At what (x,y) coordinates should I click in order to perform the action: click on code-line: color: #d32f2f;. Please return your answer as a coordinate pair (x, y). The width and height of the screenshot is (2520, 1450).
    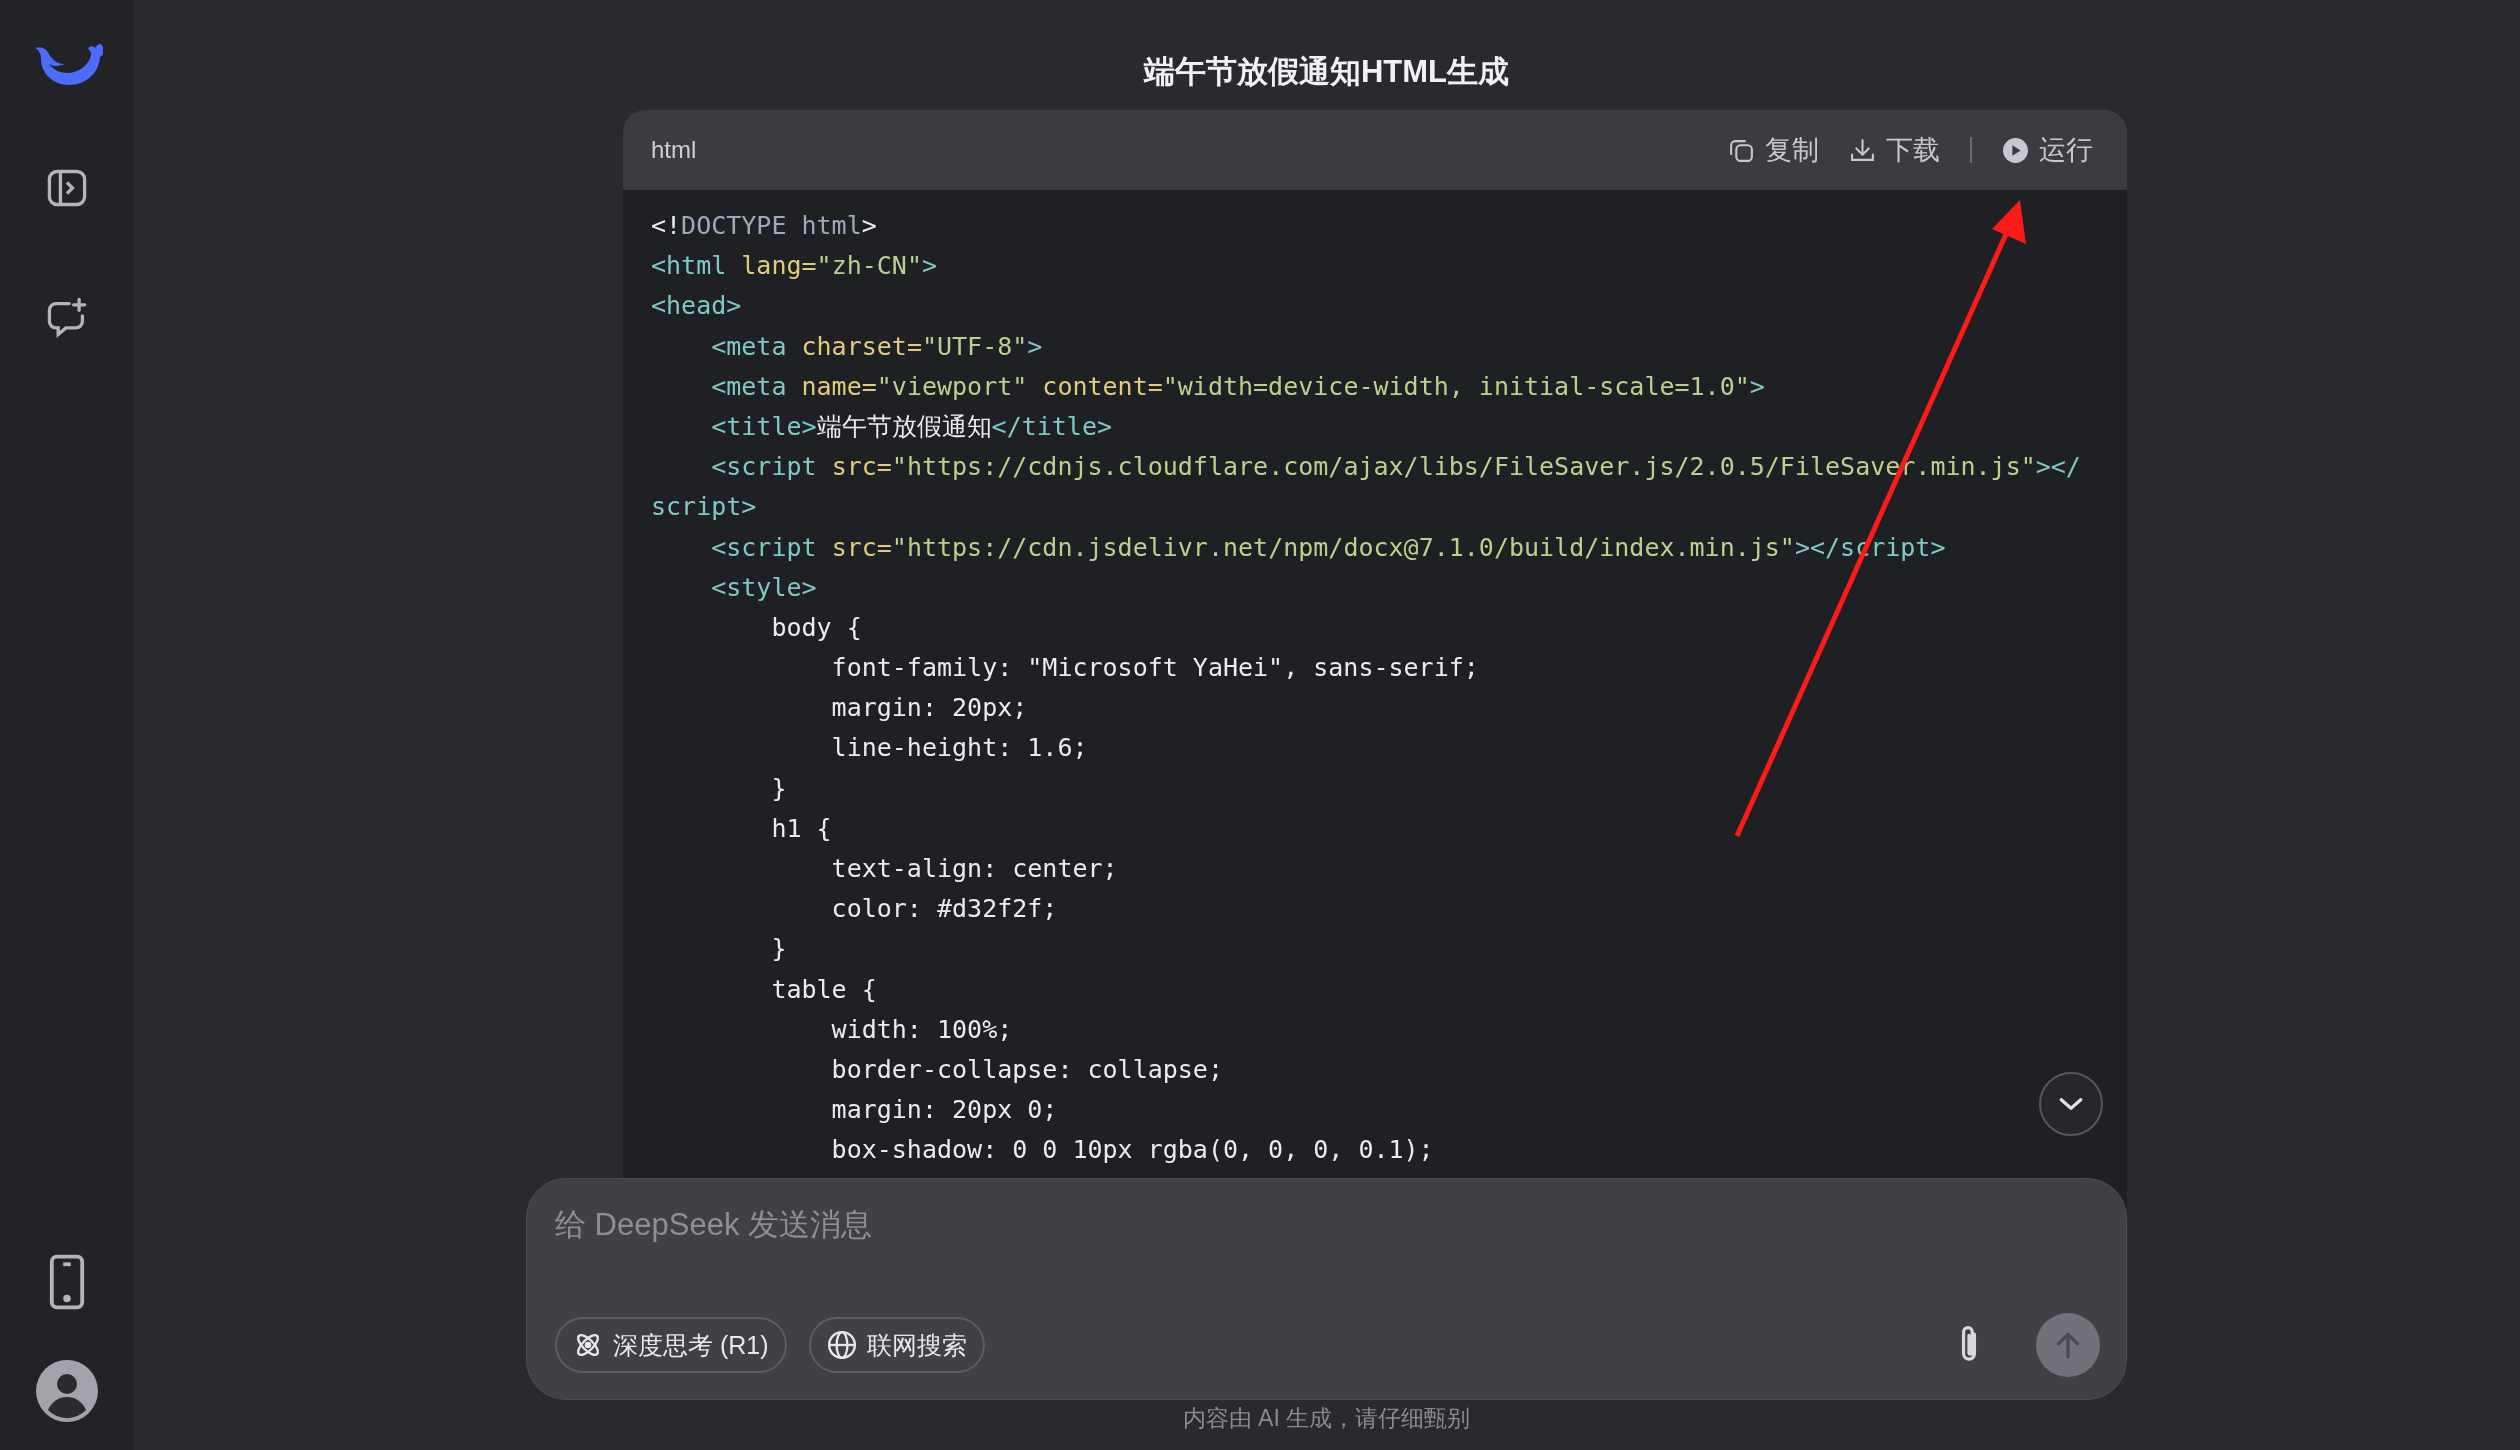
    Looking at the image, I should click on (944, 909).